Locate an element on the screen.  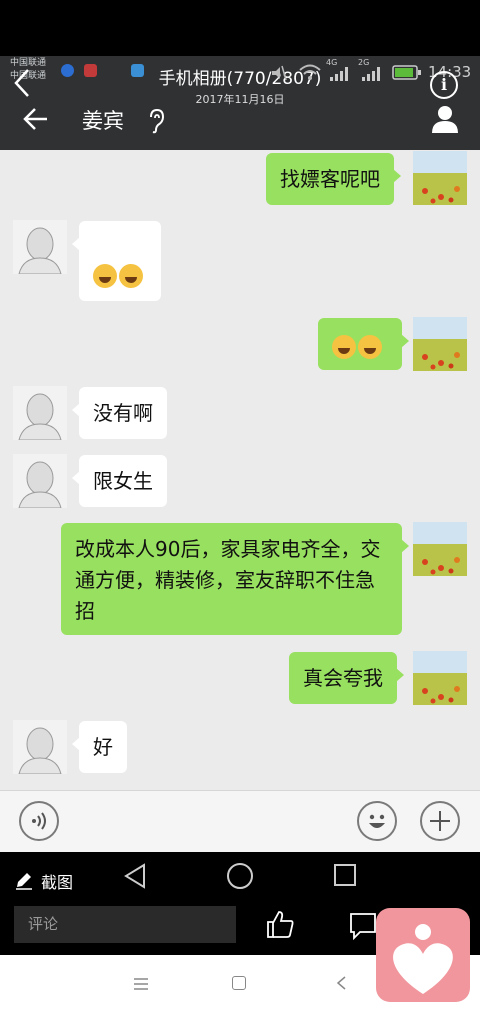
system-home-icon is located at coordinates (239, 983).